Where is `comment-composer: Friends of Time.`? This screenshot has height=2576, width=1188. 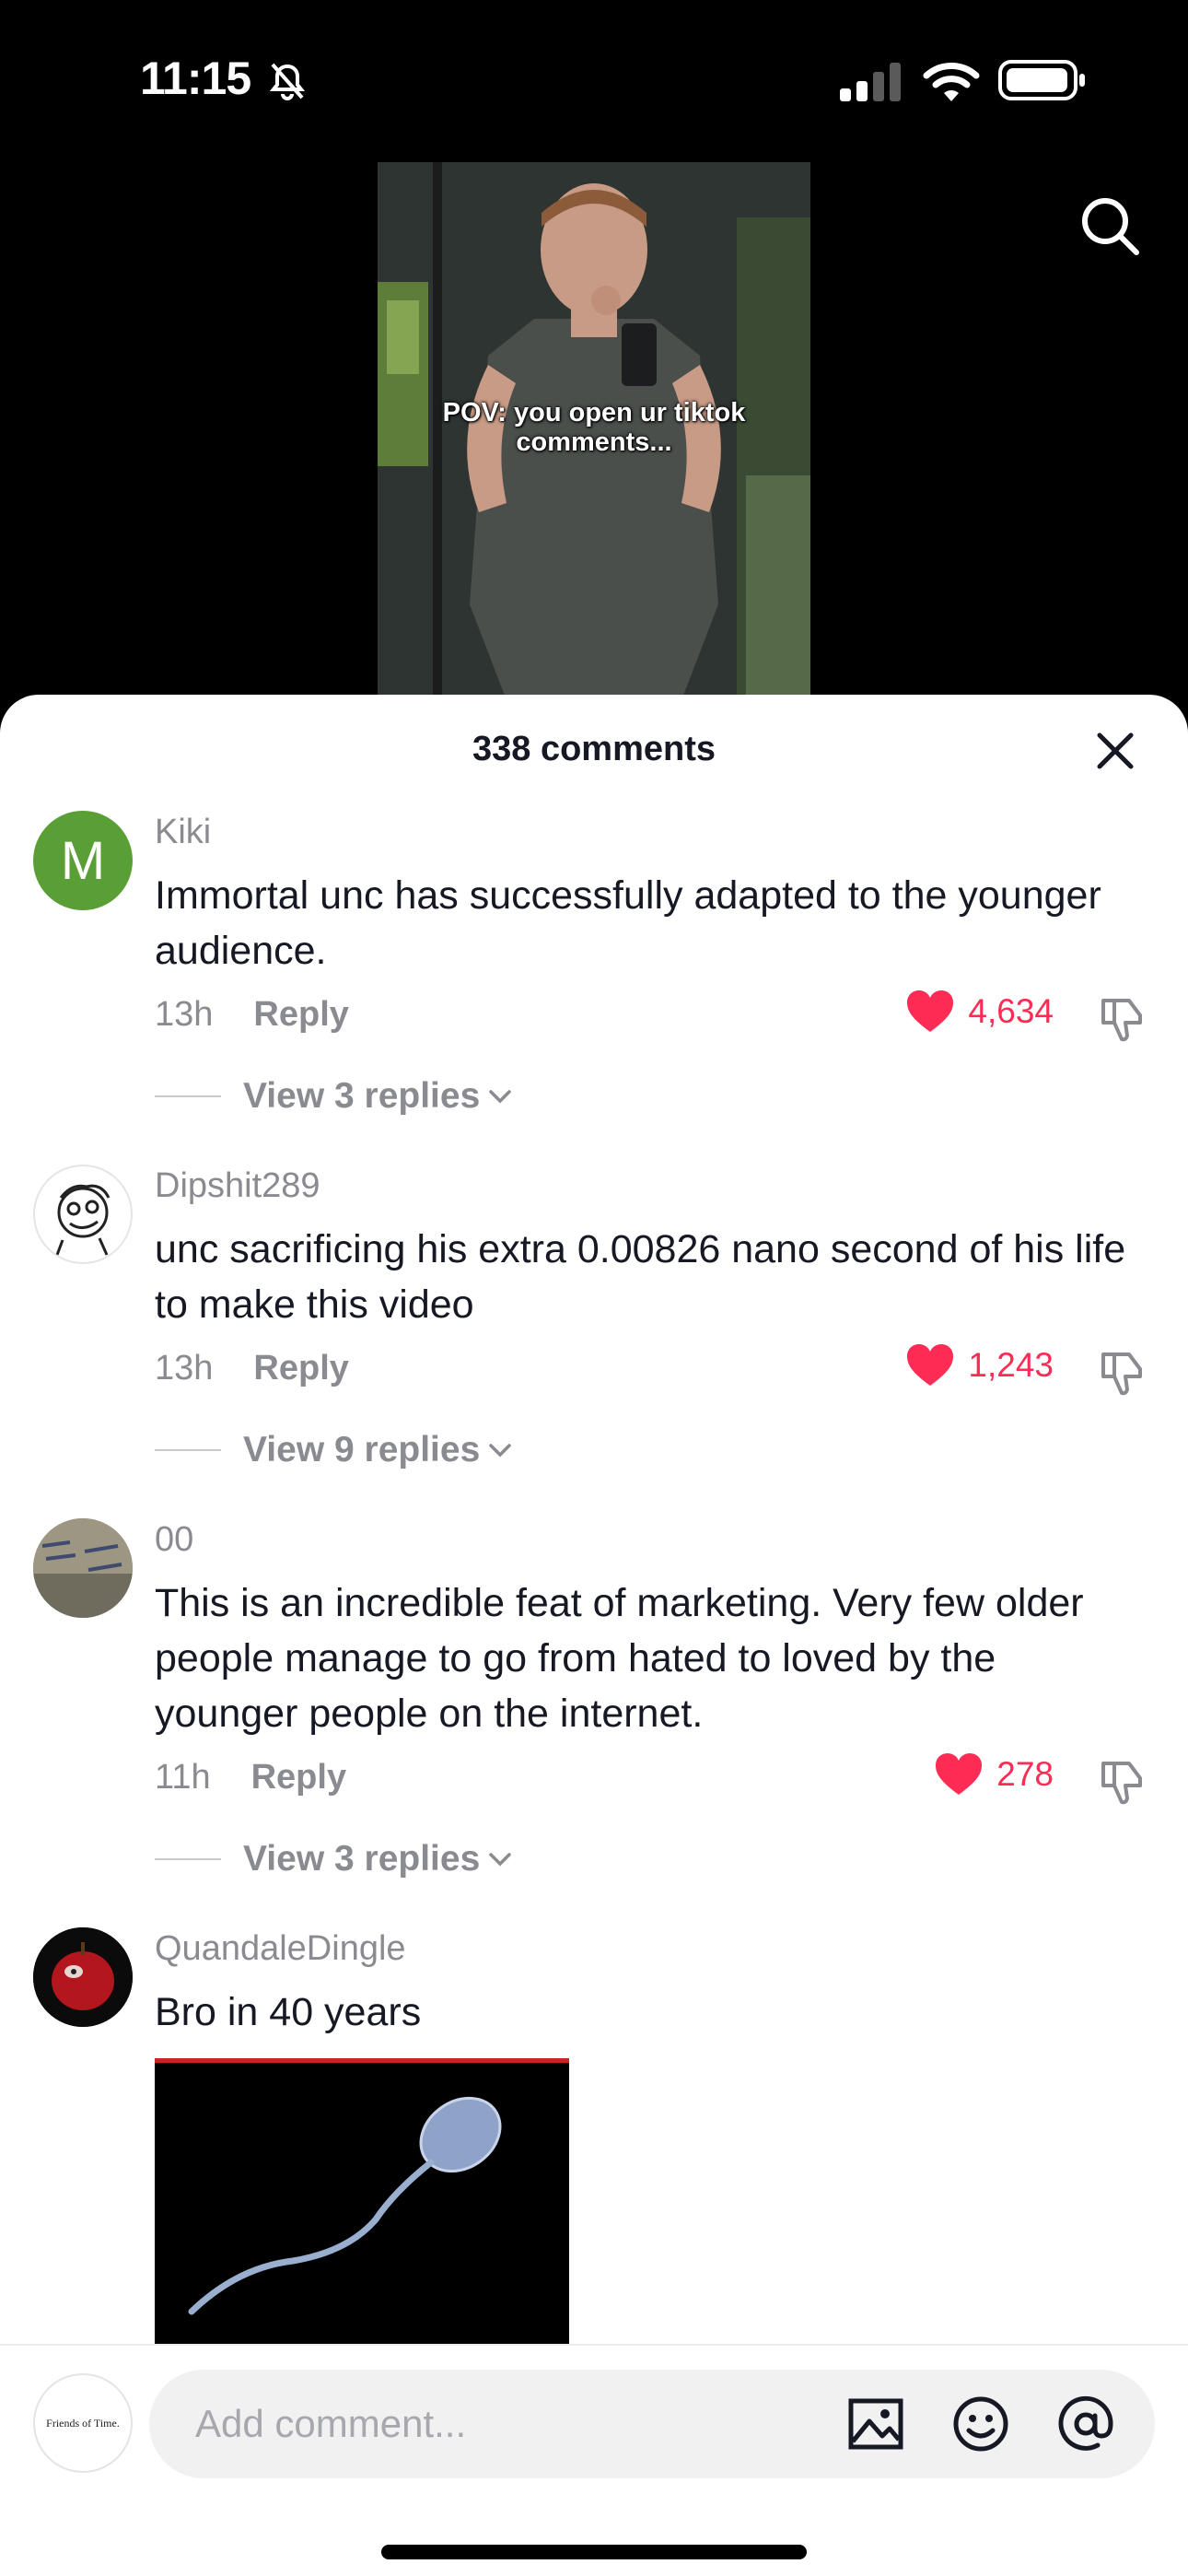 comment-composer: Friends of Time. is located at coordinates (594, 2460).